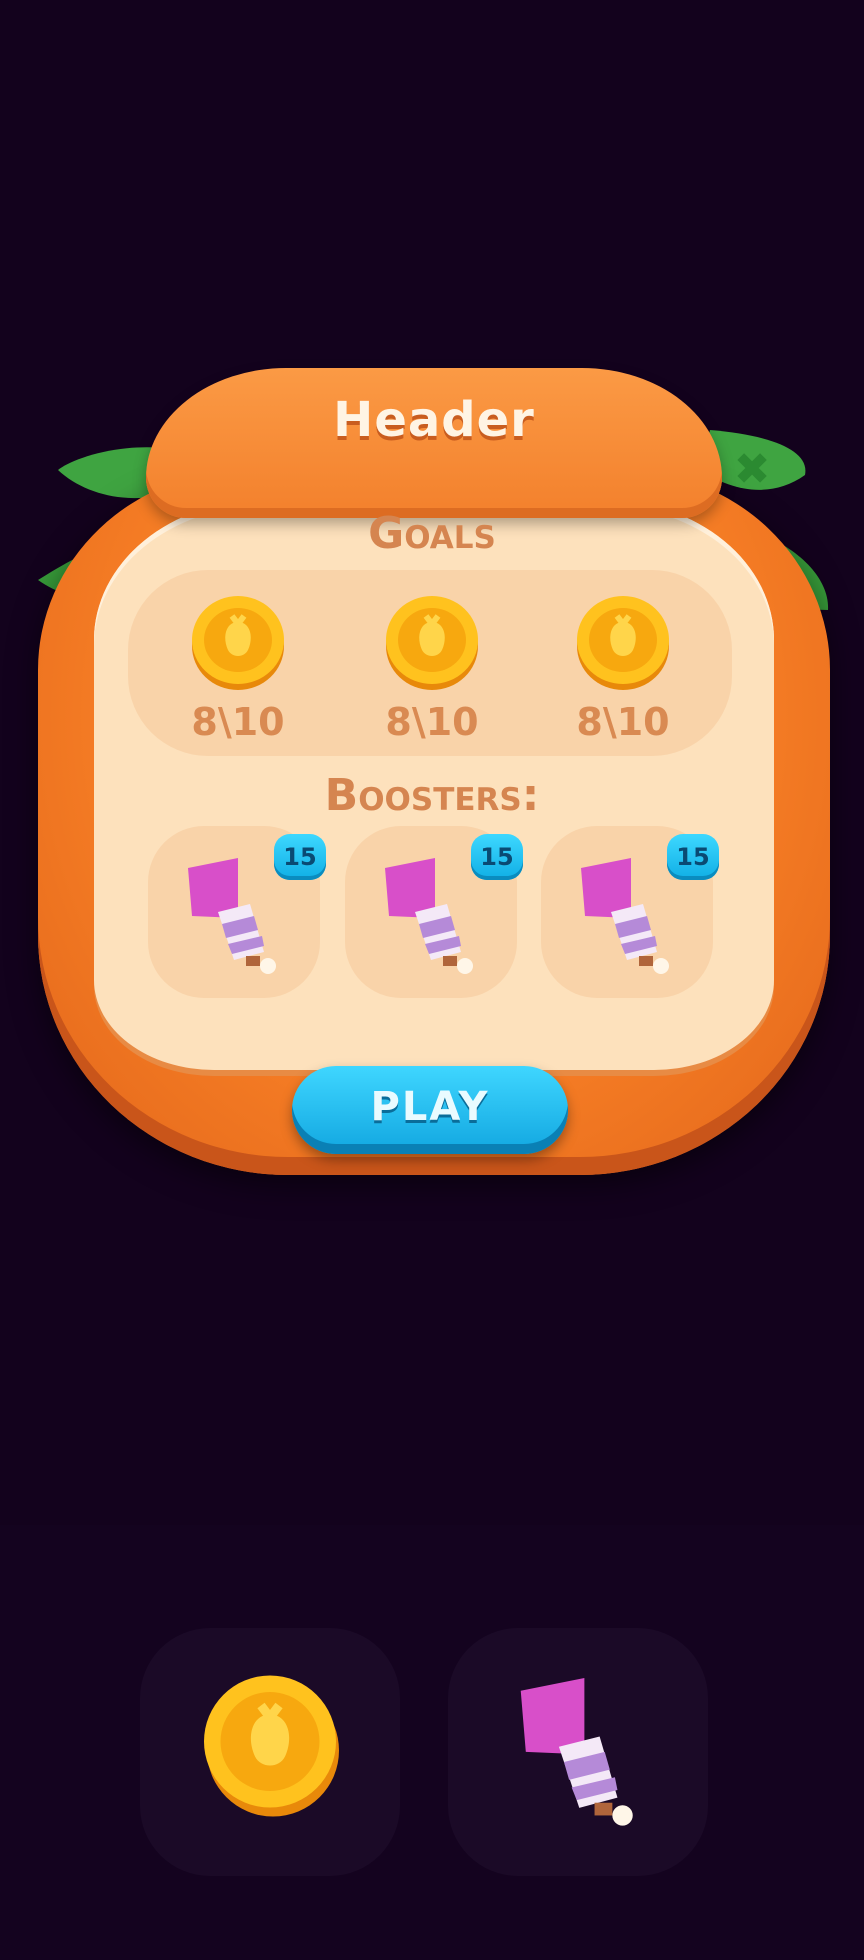  What do you see at coordinates (434, 420) in the screenshot?
I see `popup-header-title: Header` at bounding box center [434, 420].